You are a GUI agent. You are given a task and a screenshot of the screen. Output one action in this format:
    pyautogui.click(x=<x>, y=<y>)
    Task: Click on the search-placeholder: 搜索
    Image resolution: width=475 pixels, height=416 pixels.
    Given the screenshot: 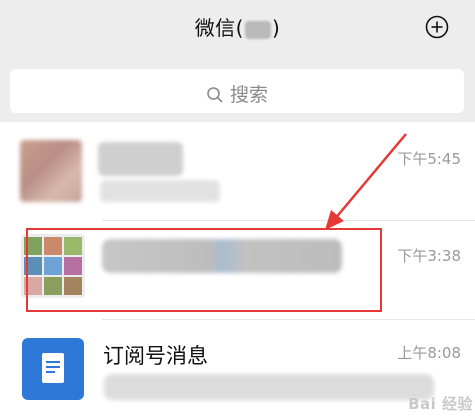 What is the action you would take?
    pyautogui.click(x=248, y=95)
    